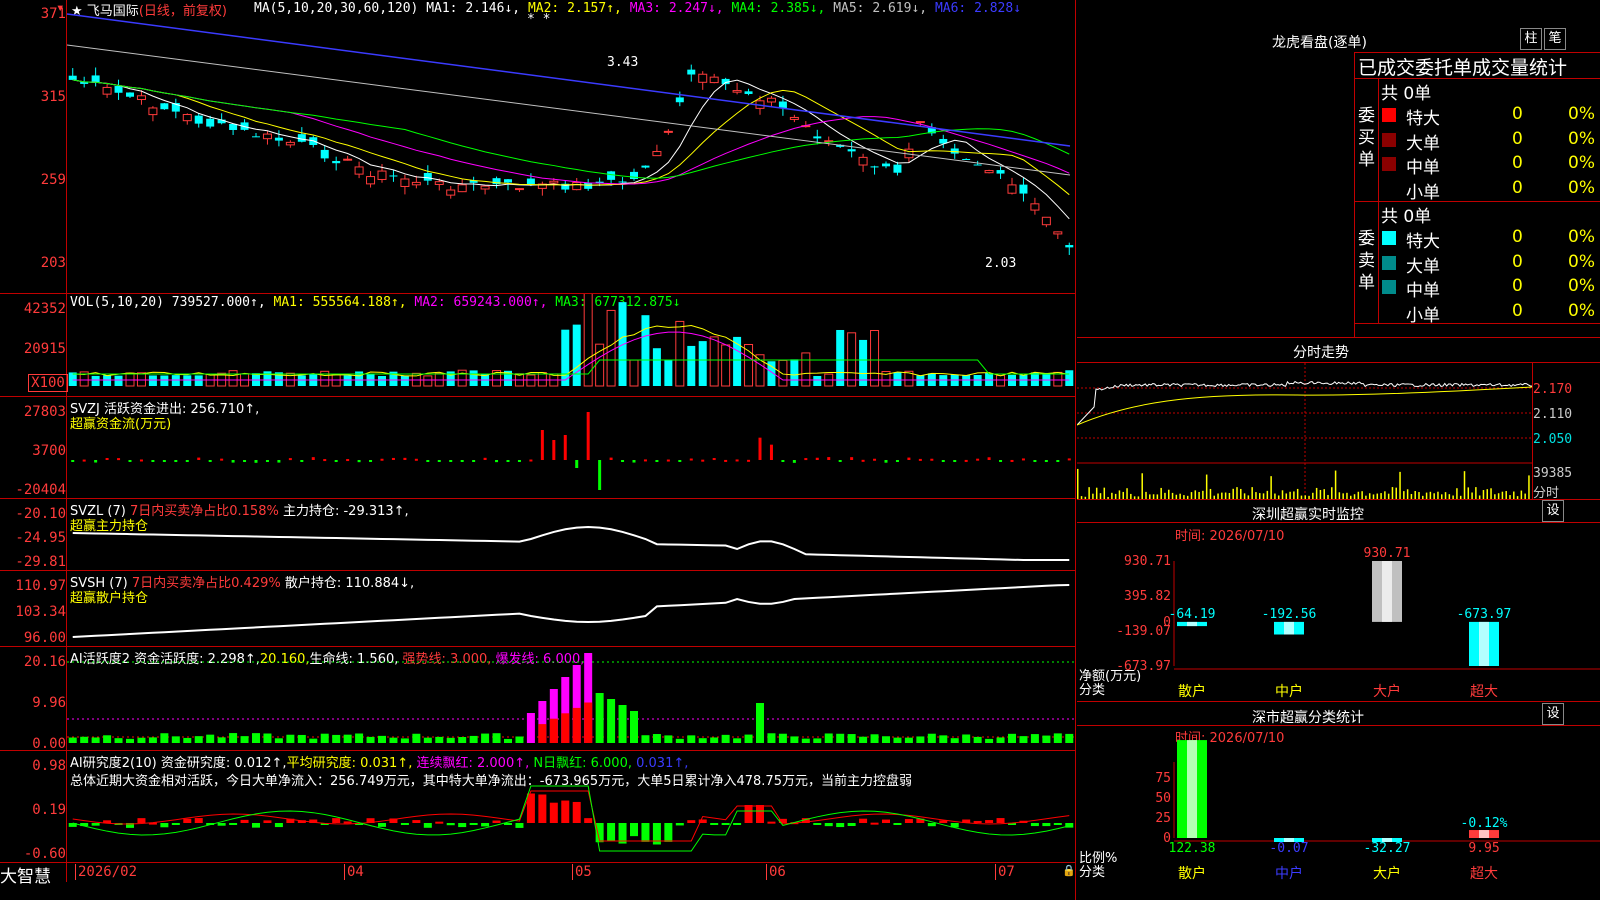 Image resolution: width=1600 pixels, height=900 pixels. What do you see at coordinates (571, 350) in the screenshot?
I see `vol-ma-line` at bounding box center [571, 350].